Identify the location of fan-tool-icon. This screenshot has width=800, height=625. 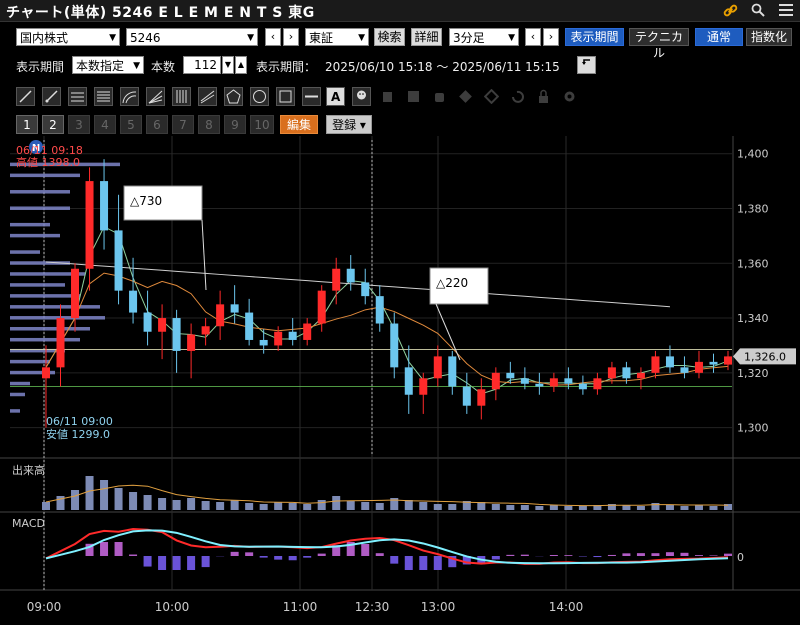
(155, 96).